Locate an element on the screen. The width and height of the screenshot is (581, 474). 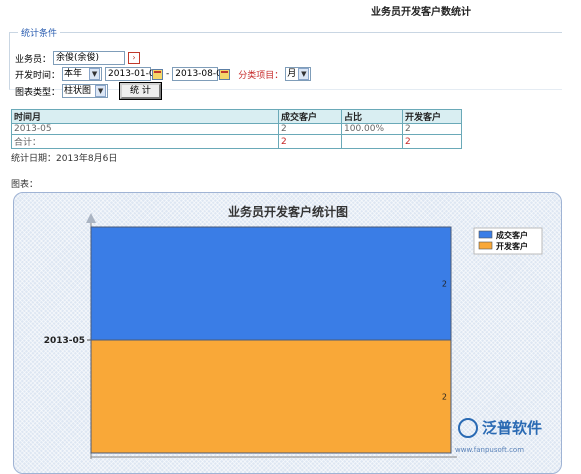
legend-label: 成交客户 is located at coordinates (512, 235).